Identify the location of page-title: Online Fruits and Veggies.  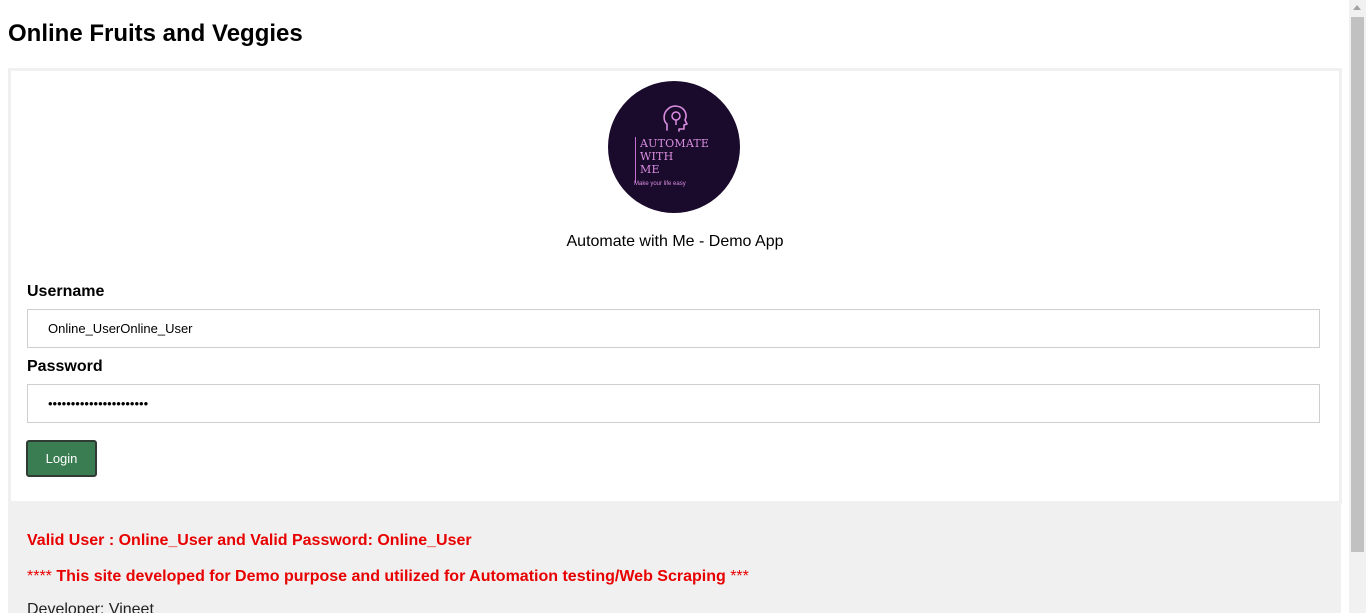
(155, 33).